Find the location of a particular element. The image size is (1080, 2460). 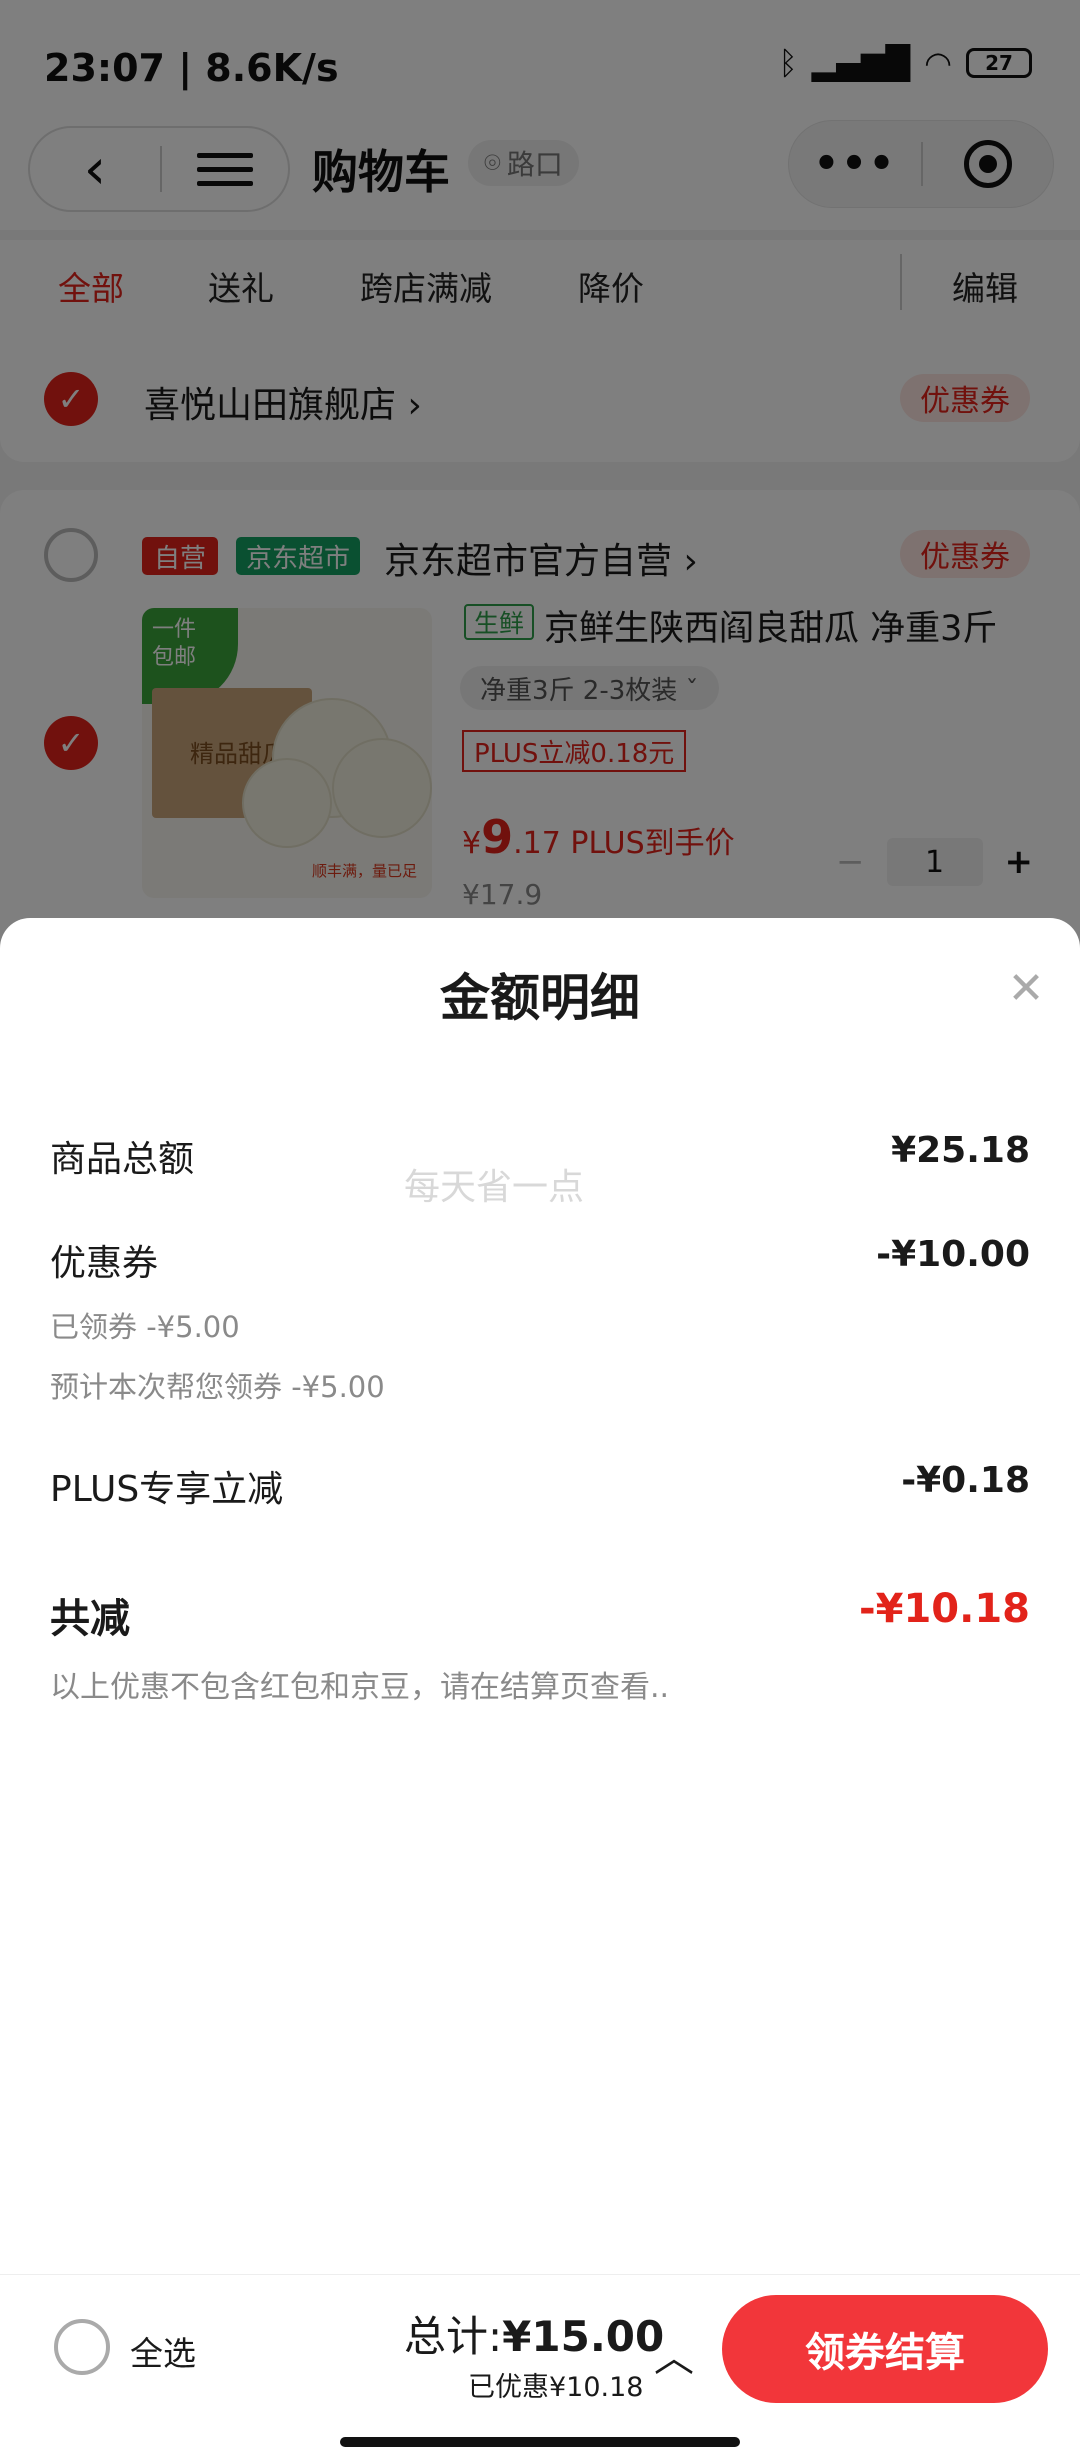

plus-discount-label: PLUS专享立减 is located at coordinates (167, 1489).